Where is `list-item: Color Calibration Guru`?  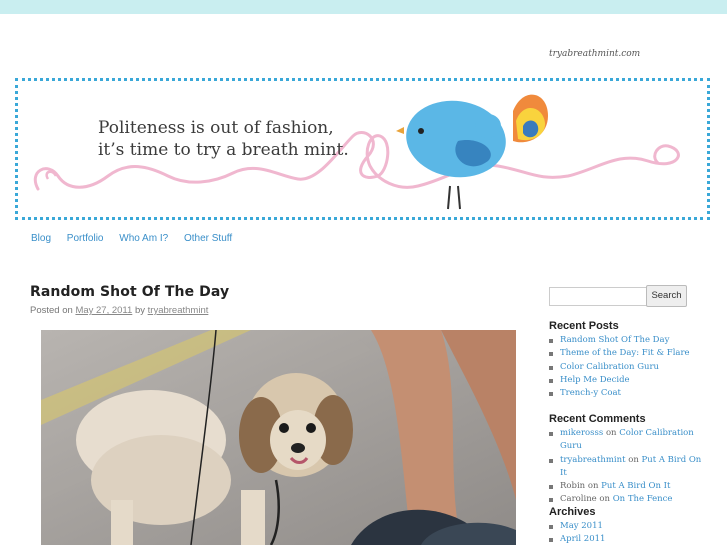
list-item: Color Calibration Guru is located at coordinates (629, 367).